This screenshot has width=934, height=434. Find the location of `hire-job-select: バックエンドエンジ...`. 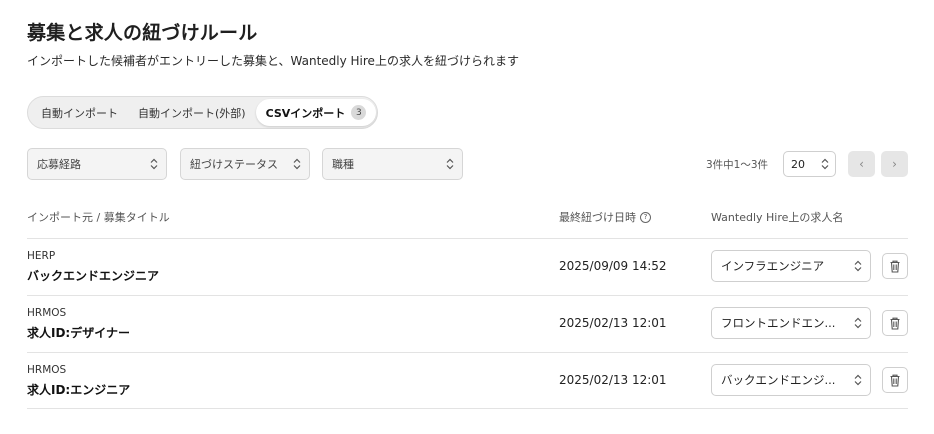

hire-job-select: バックエンドエンジ... is located at coordinates (791, 380).